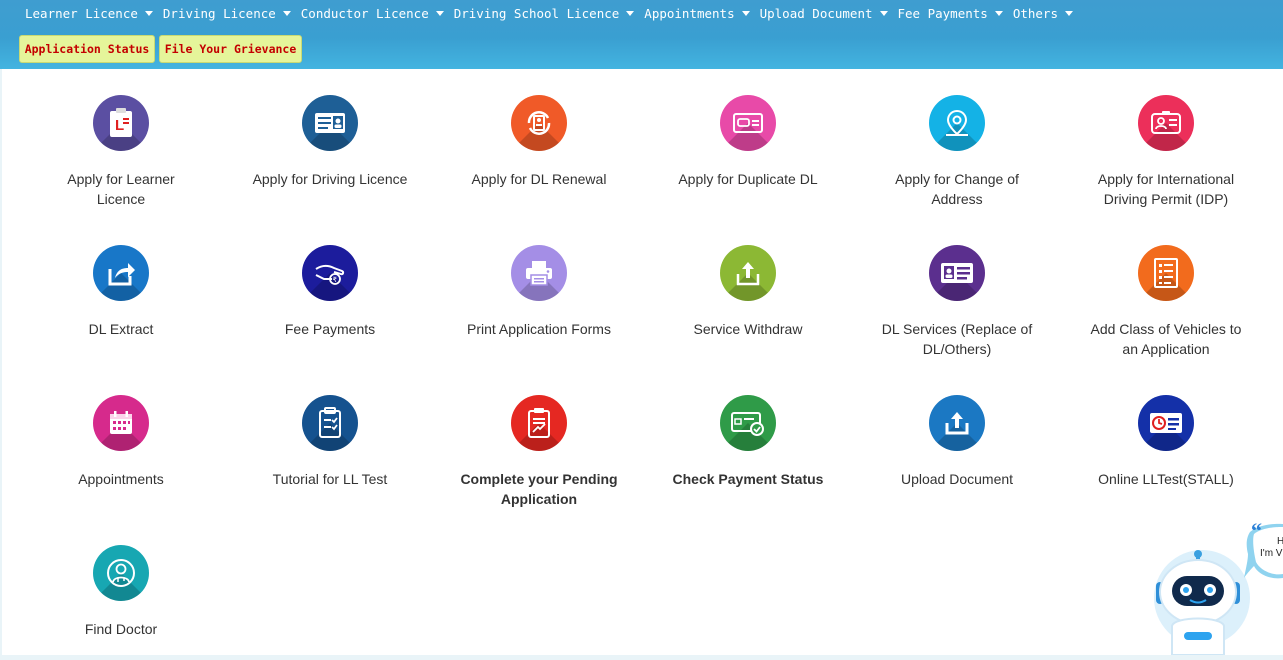  I want to click on calendar-icon, so click(121, 423).